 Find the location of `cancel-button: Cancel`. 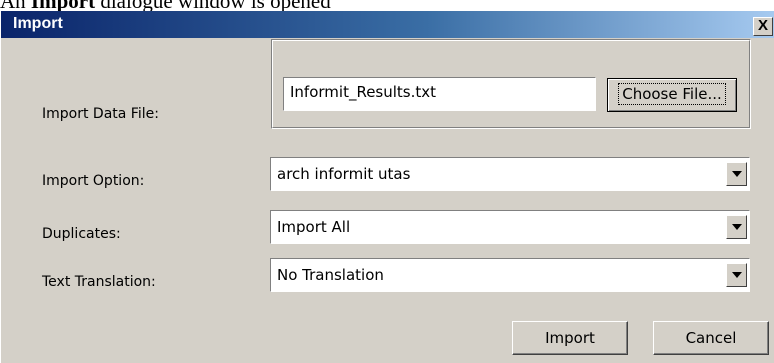

cancel-button: Cancel is located at coordinates (711, 338).